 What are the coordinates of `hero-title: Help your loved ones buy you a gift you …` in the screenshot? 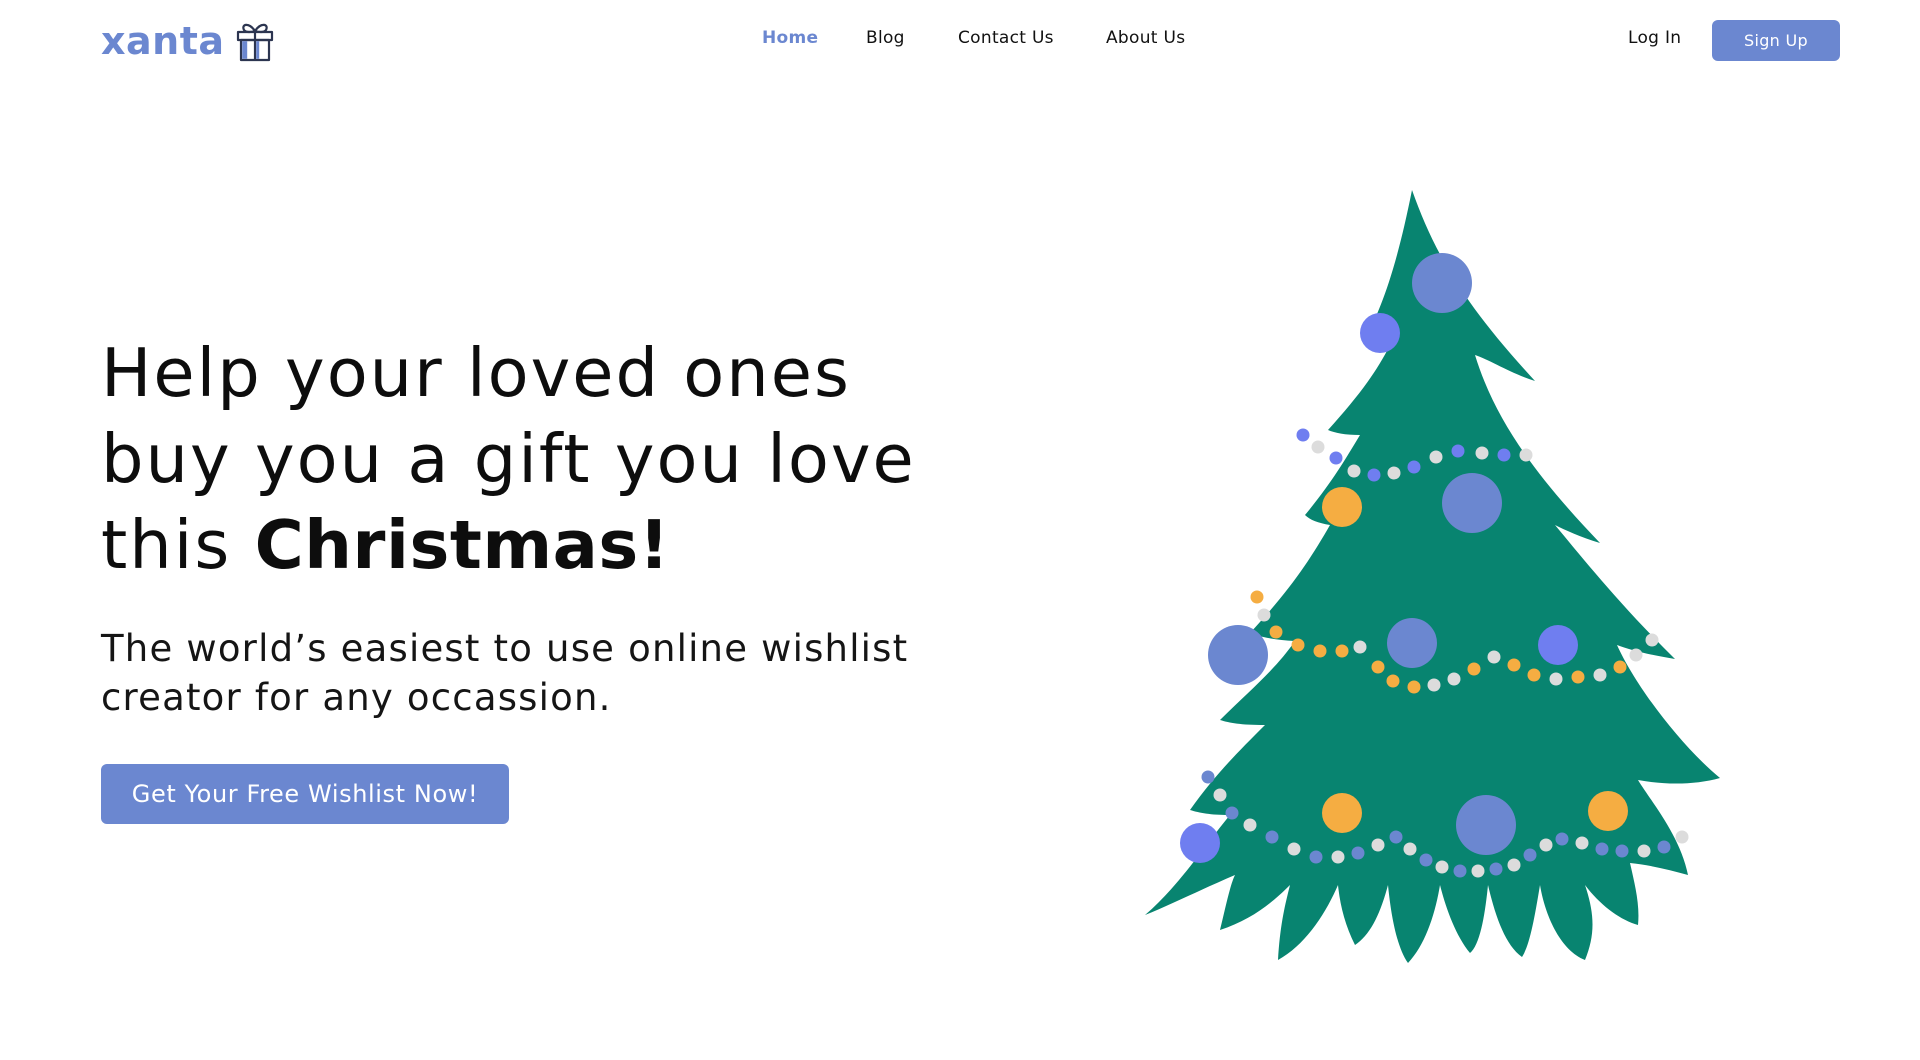 It's located at (541, 459).